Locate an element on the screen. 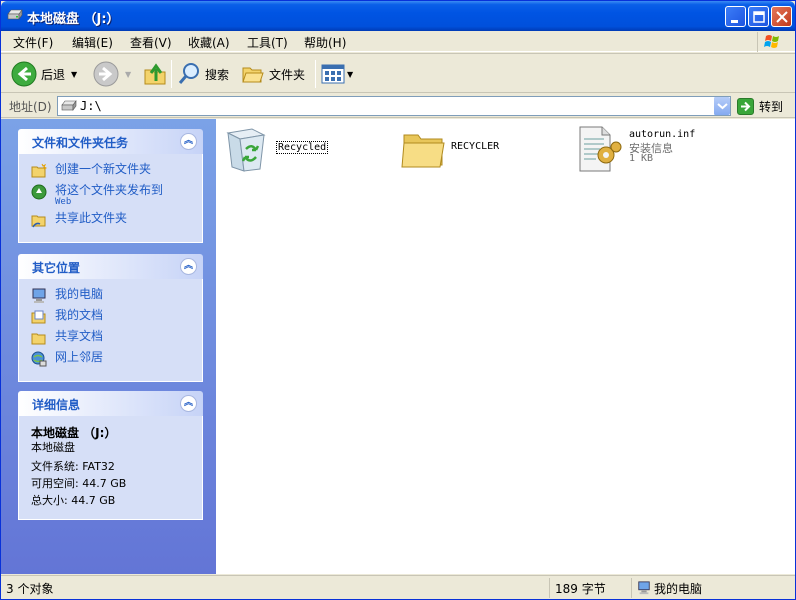 The image size is (796, 600). back-dropdown-icon: ▼ is located at coordinates (74, 74).